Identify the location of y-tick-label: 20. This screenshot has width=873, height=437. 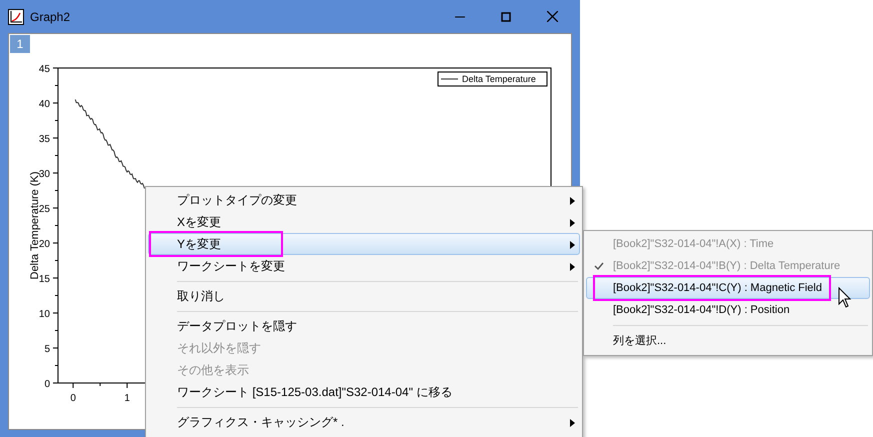
(44, 244).